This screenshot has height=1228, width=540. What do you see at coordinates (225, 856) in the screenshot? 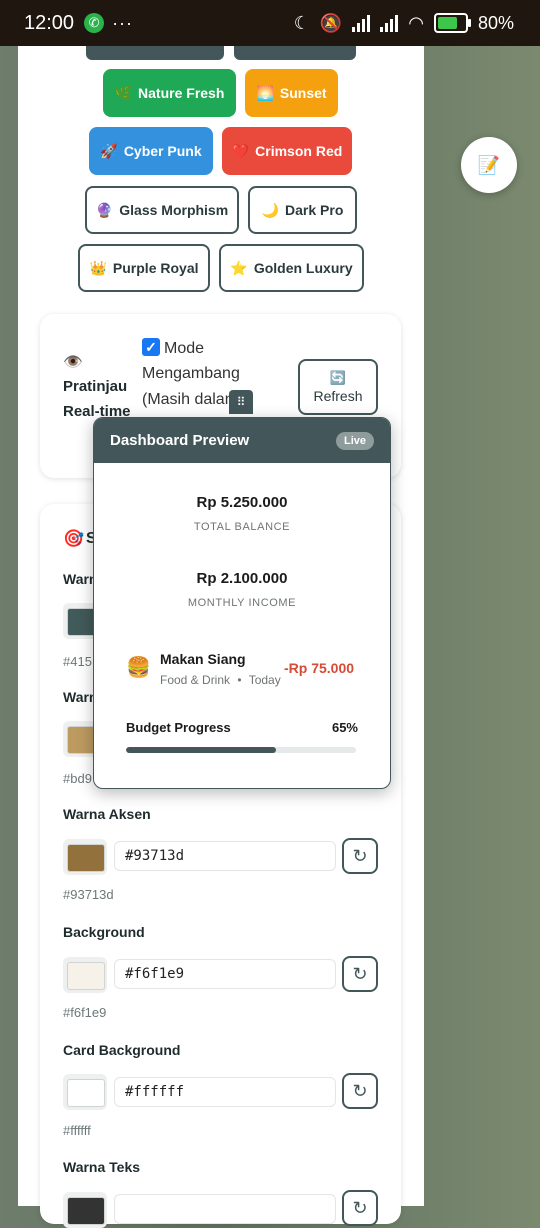
I see `accent-hex-input: #93713d` at bounding box center [225, 856].